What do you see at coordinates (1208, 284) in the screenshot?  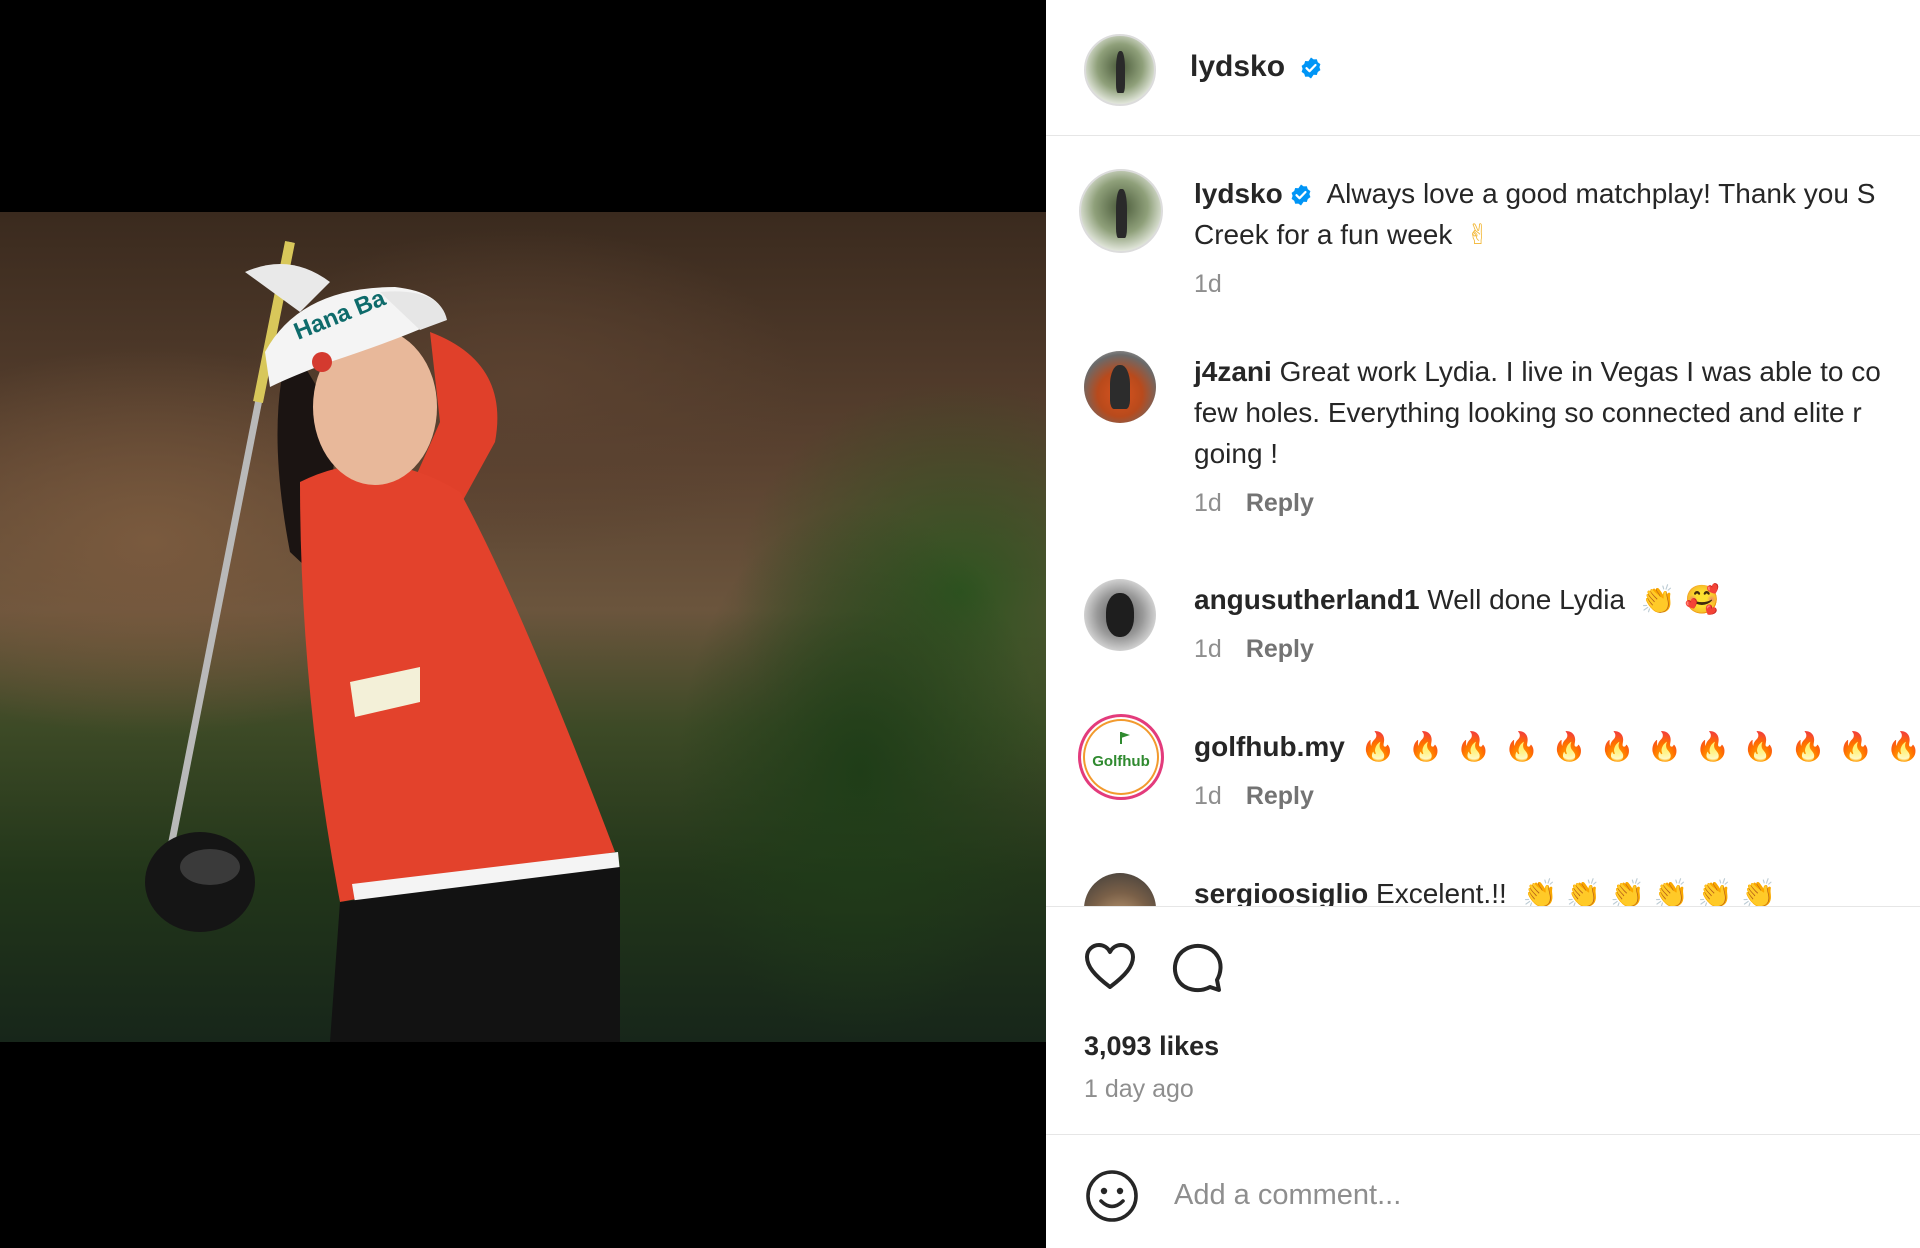 I see `caption-time: 1d` at bounding box center [1208, 284].